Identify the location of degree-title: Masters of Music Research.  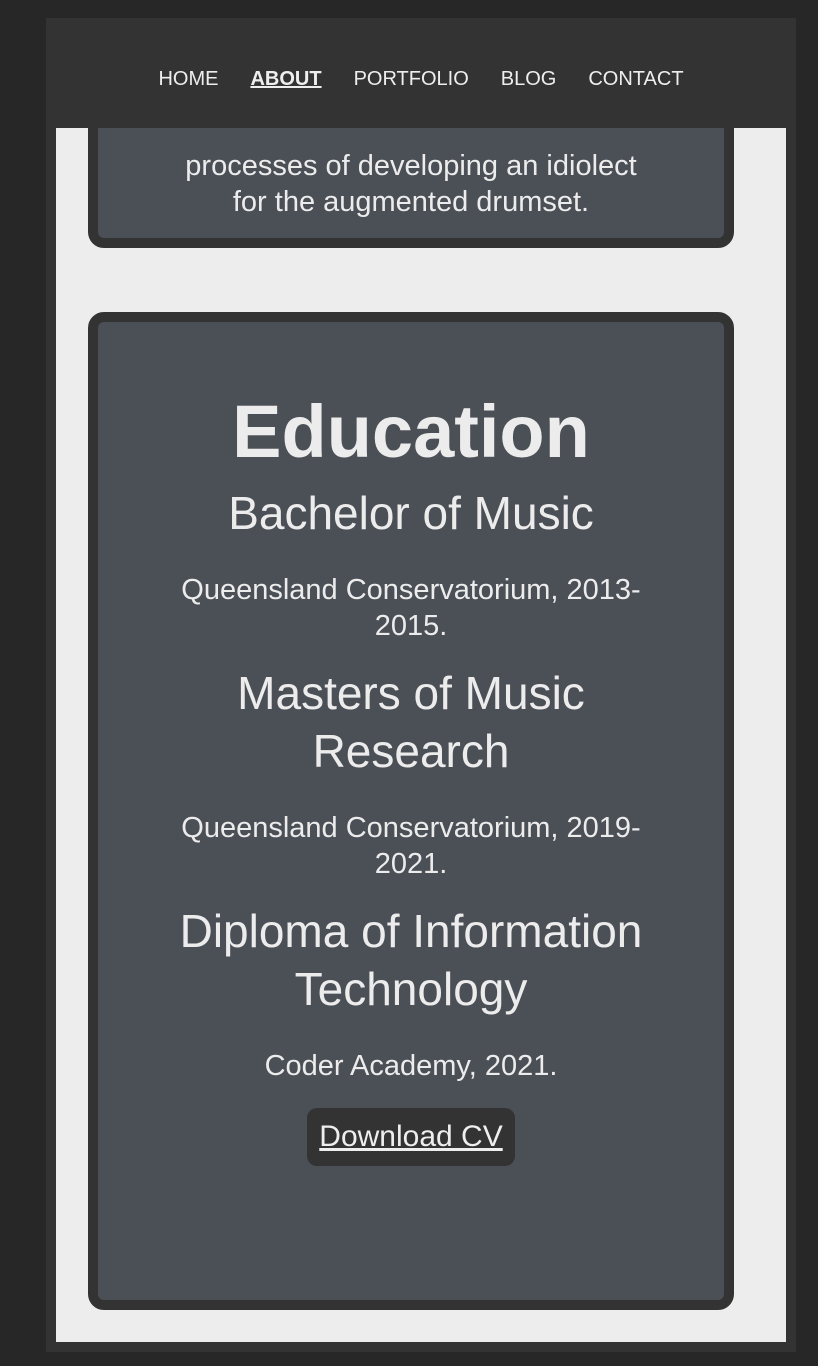
(411, 722).